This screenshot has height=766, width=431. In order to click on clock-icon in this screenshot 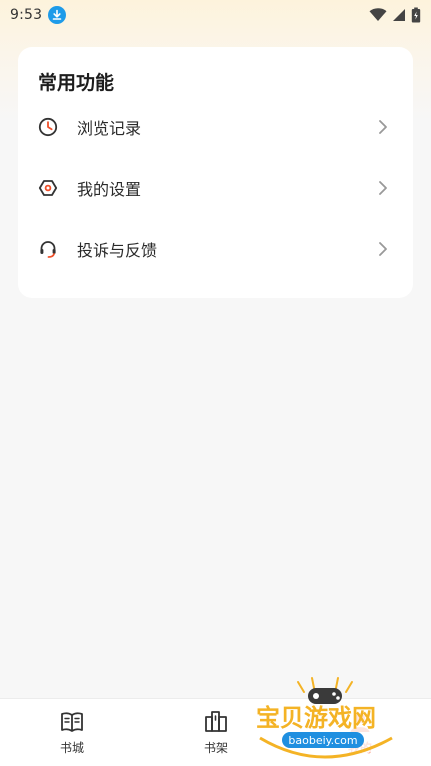, I will do `click(48, 127)`.